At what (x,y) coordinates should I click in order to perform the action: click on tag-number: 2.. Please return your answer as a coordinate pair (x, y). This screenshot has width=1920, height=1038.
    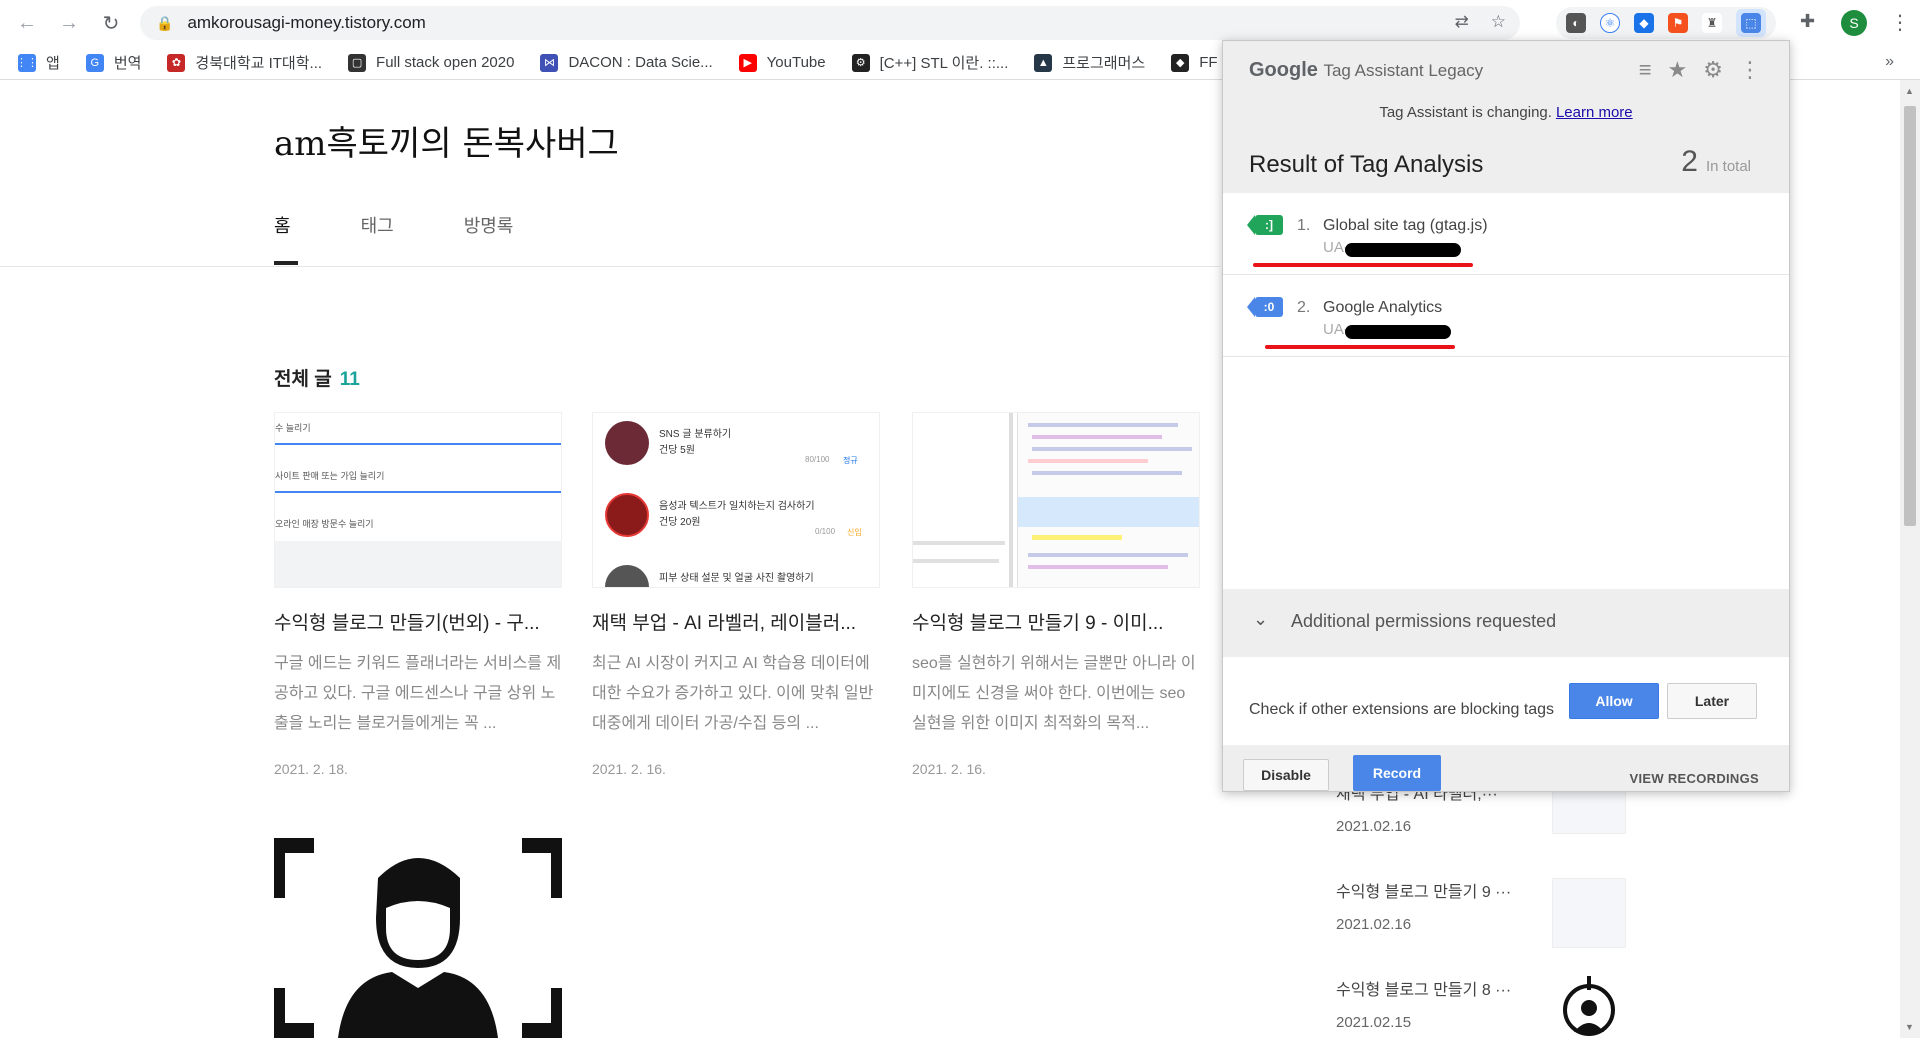
    Looking at the image, I should click on (1304, 307).